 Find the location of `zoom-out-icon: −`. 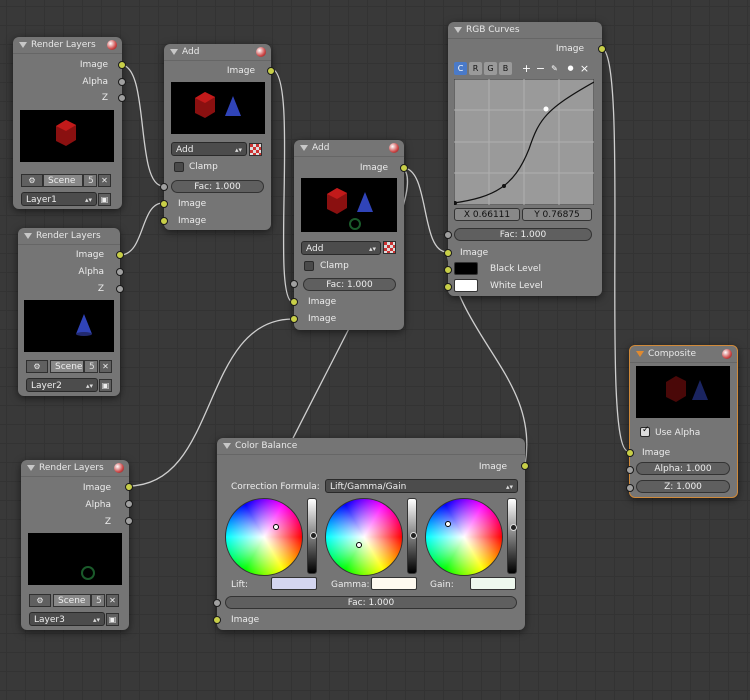

zoom-out-icon: − is located at coordinates (540, 68).